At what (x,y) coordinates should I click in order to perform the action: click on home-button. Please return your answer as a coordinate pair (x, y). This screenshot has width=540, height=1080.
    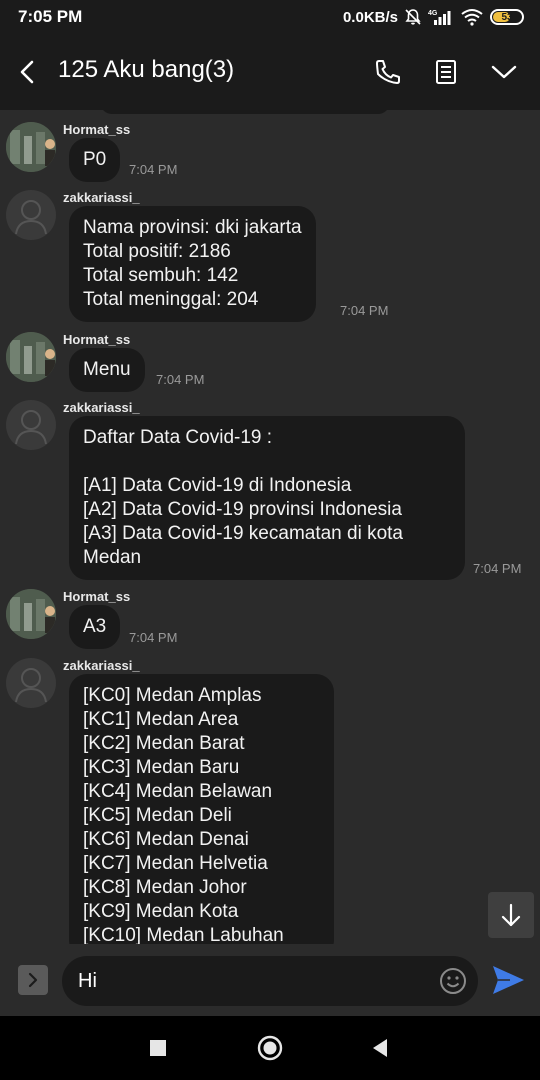
    Looking at the image, I should click on (270, 1048).